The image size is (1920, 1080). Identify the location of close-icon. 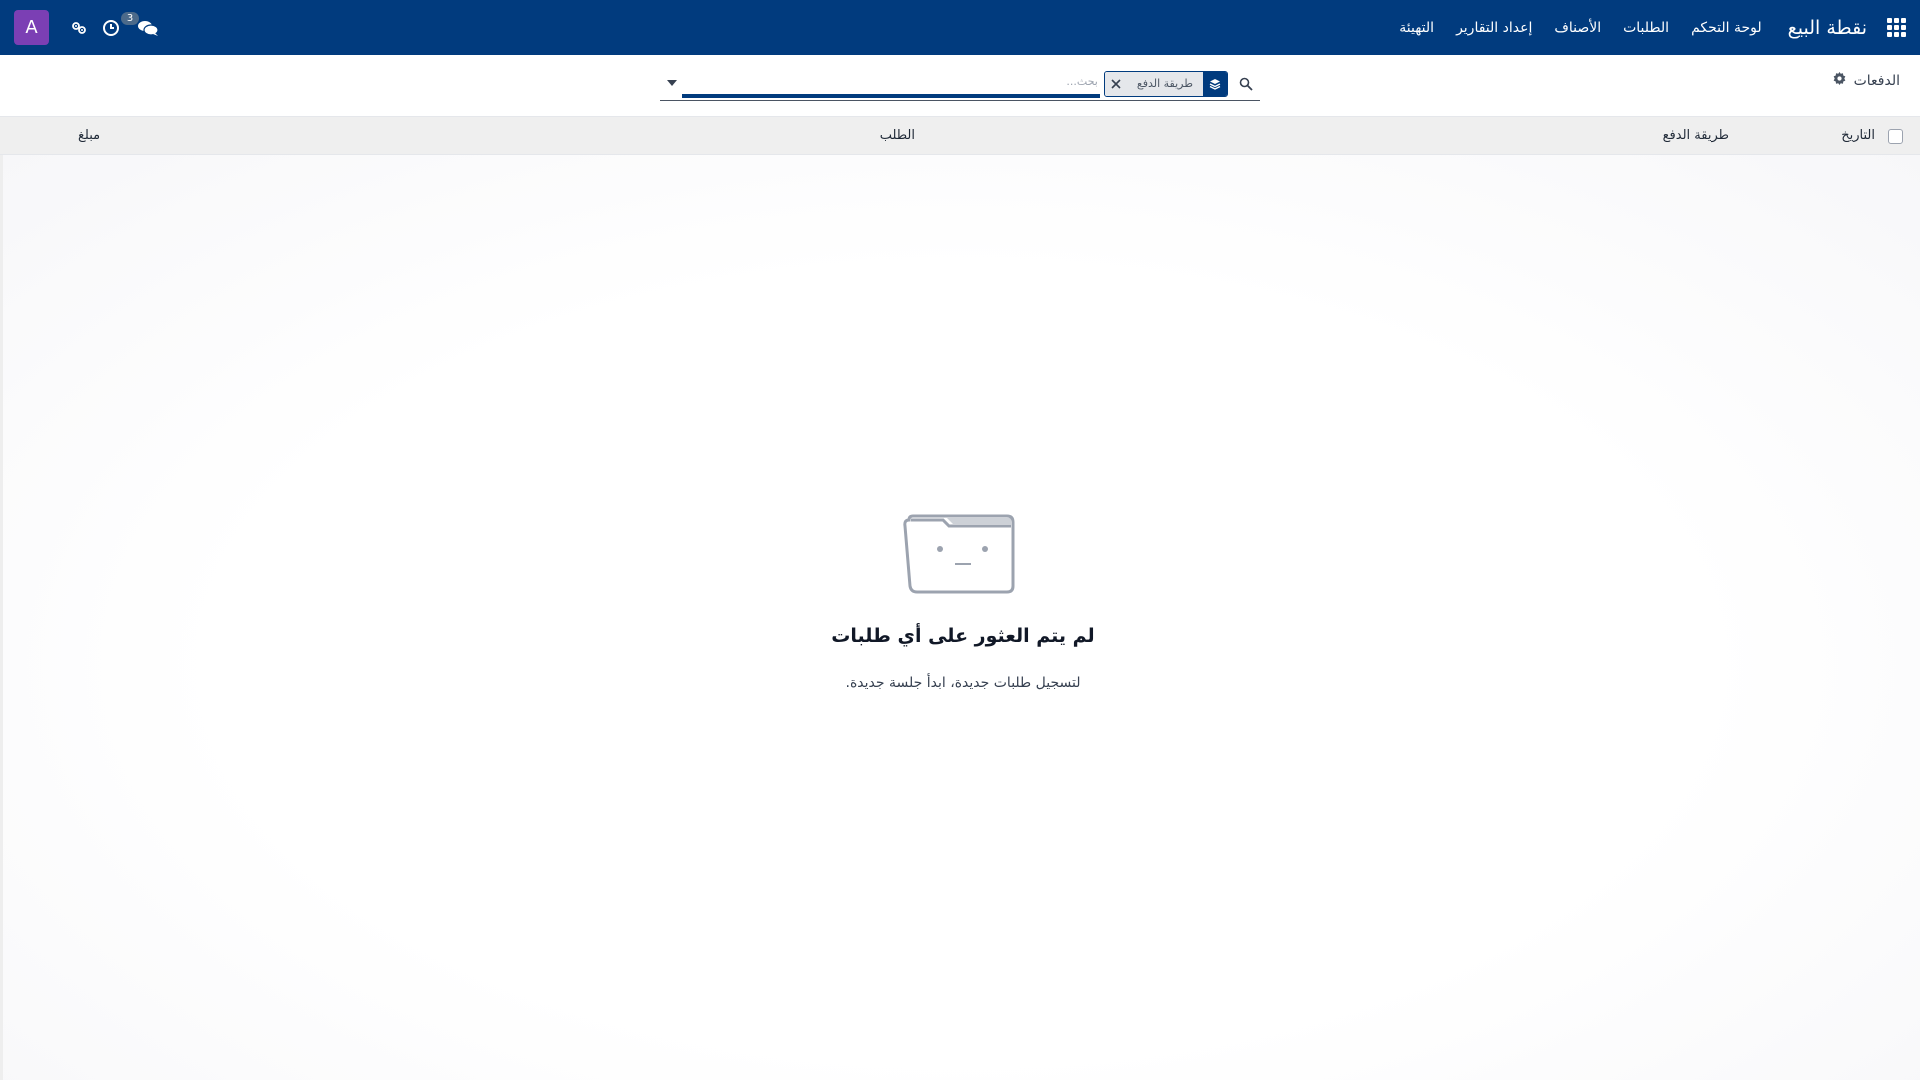
(1115, 83).